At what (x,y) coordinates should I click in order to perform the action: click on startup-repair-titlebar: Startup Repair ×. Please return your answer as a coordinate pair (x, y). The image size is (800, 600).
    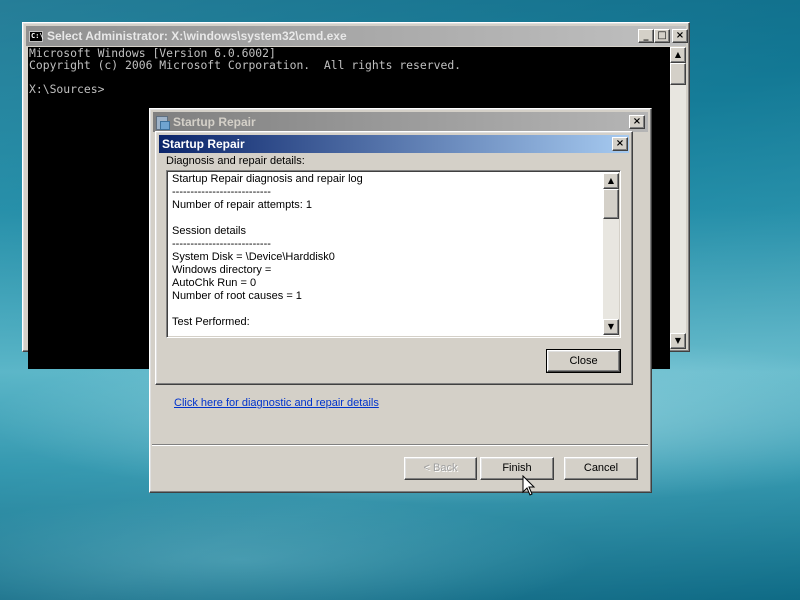
    Looking at the image, I should click on (400, 122).